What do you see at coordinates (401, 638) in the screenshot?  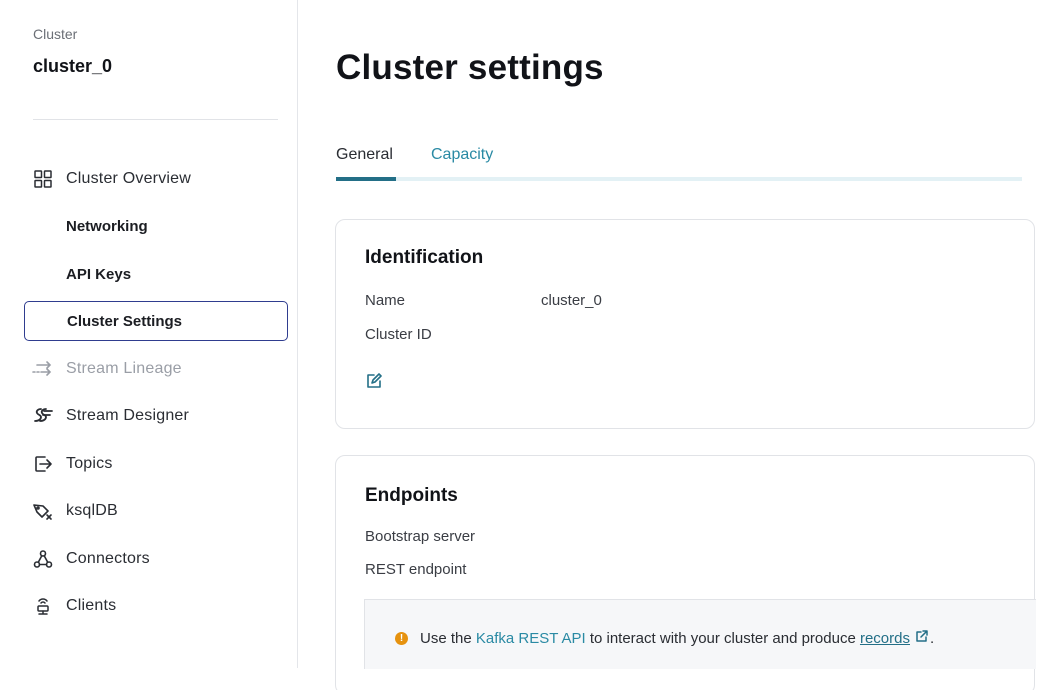 I see `warning-icon: !` at bounding box center [401, 638].